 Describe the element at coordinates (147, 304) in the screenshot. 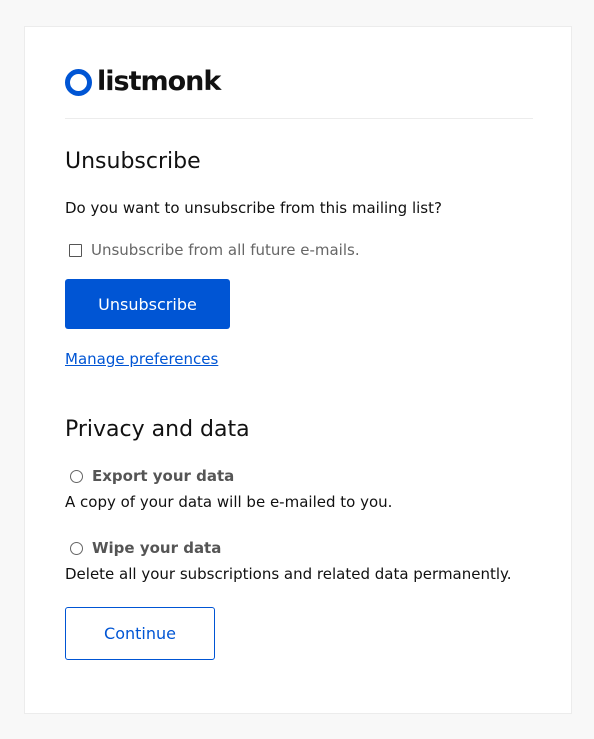

I see `unsubscribe-button: Unsubscribe` at that location.